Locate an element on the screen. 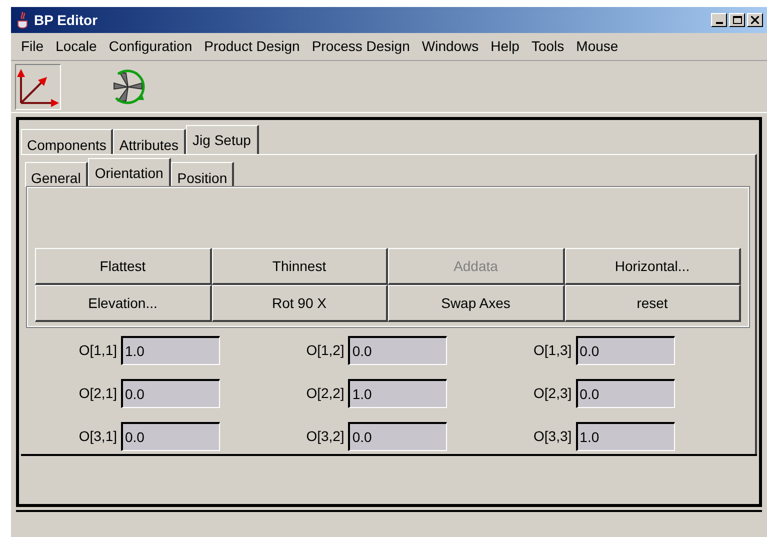 The height and width of the screenshot is (537, 767). window-title: BP Editor is located at coordinates (66, 20).